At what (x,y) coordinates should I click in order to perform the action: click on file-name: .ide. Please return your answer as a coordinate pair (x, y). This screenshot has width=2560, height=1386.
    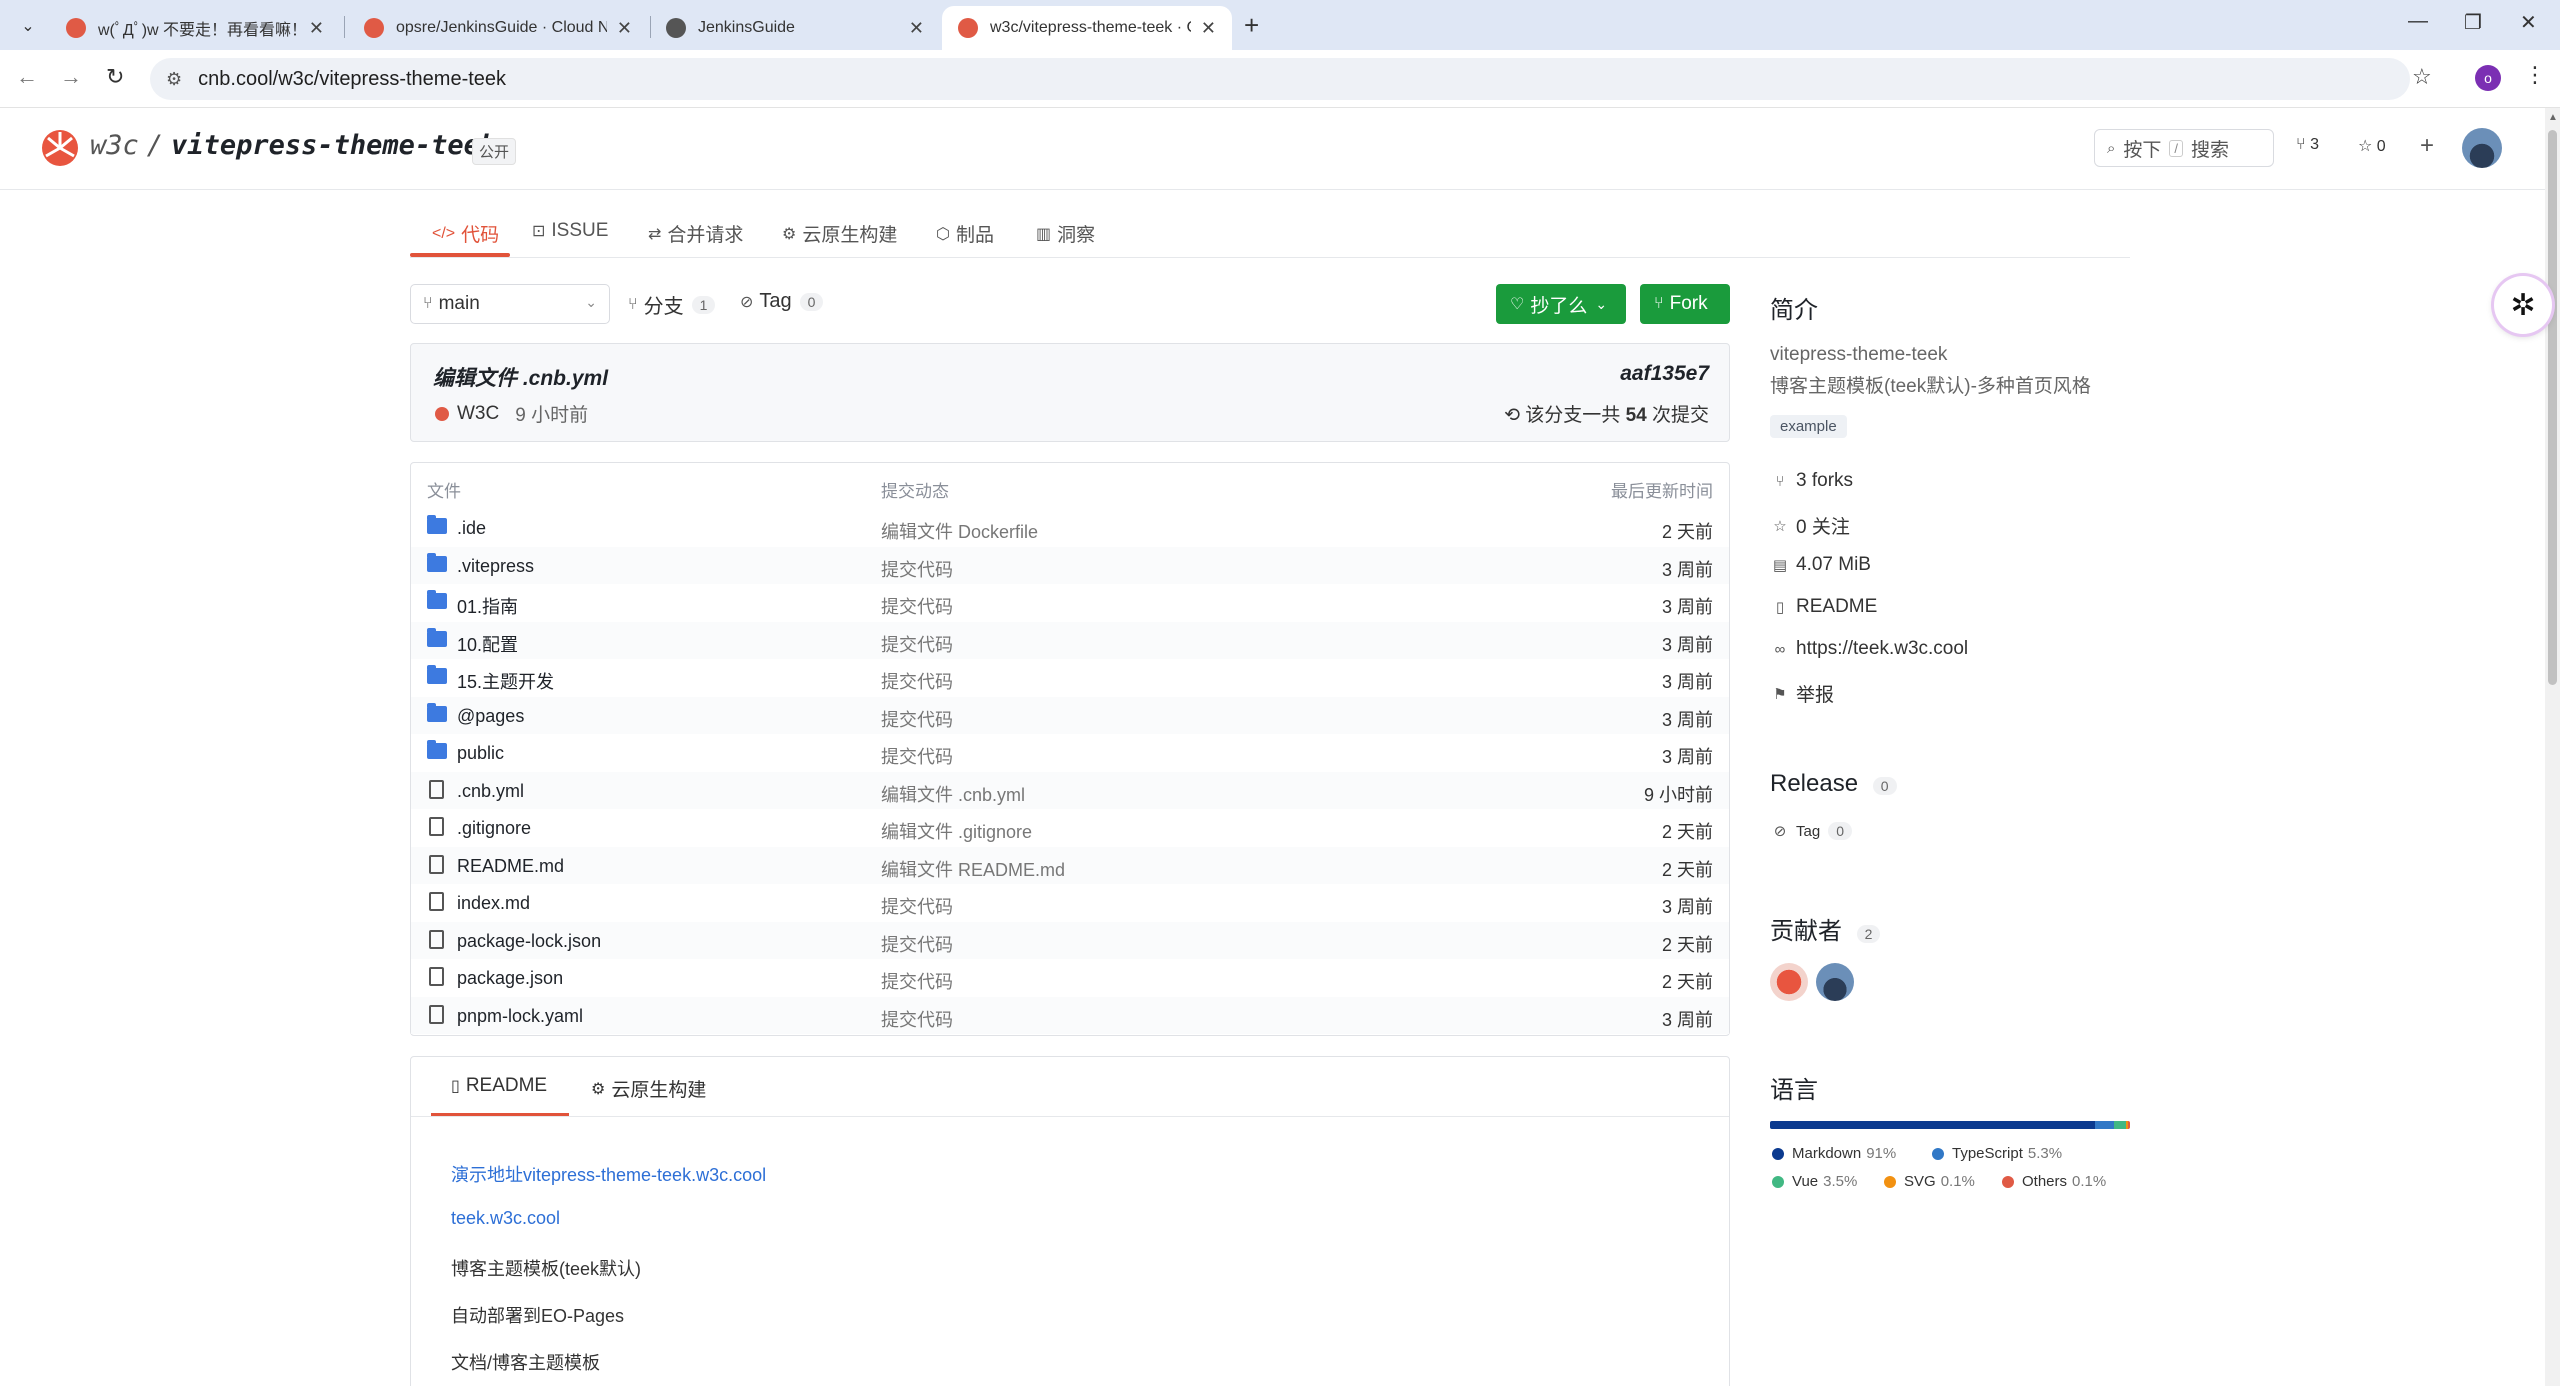
    Looking at the image, I should click on (471, 528).